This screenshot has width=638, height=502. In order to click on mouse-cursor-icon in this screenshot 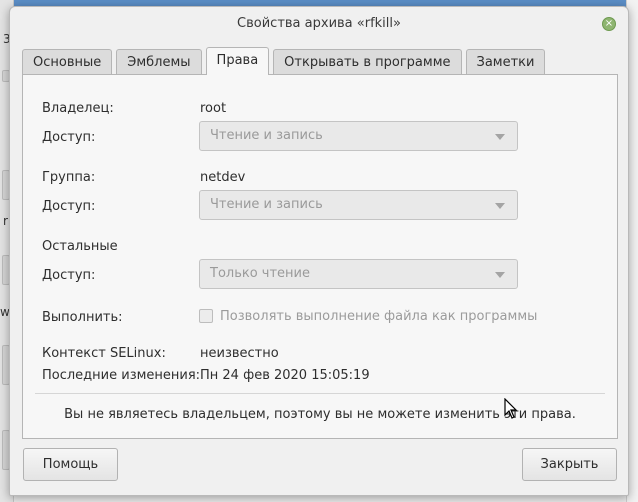, I will do `click(511, 408)`.